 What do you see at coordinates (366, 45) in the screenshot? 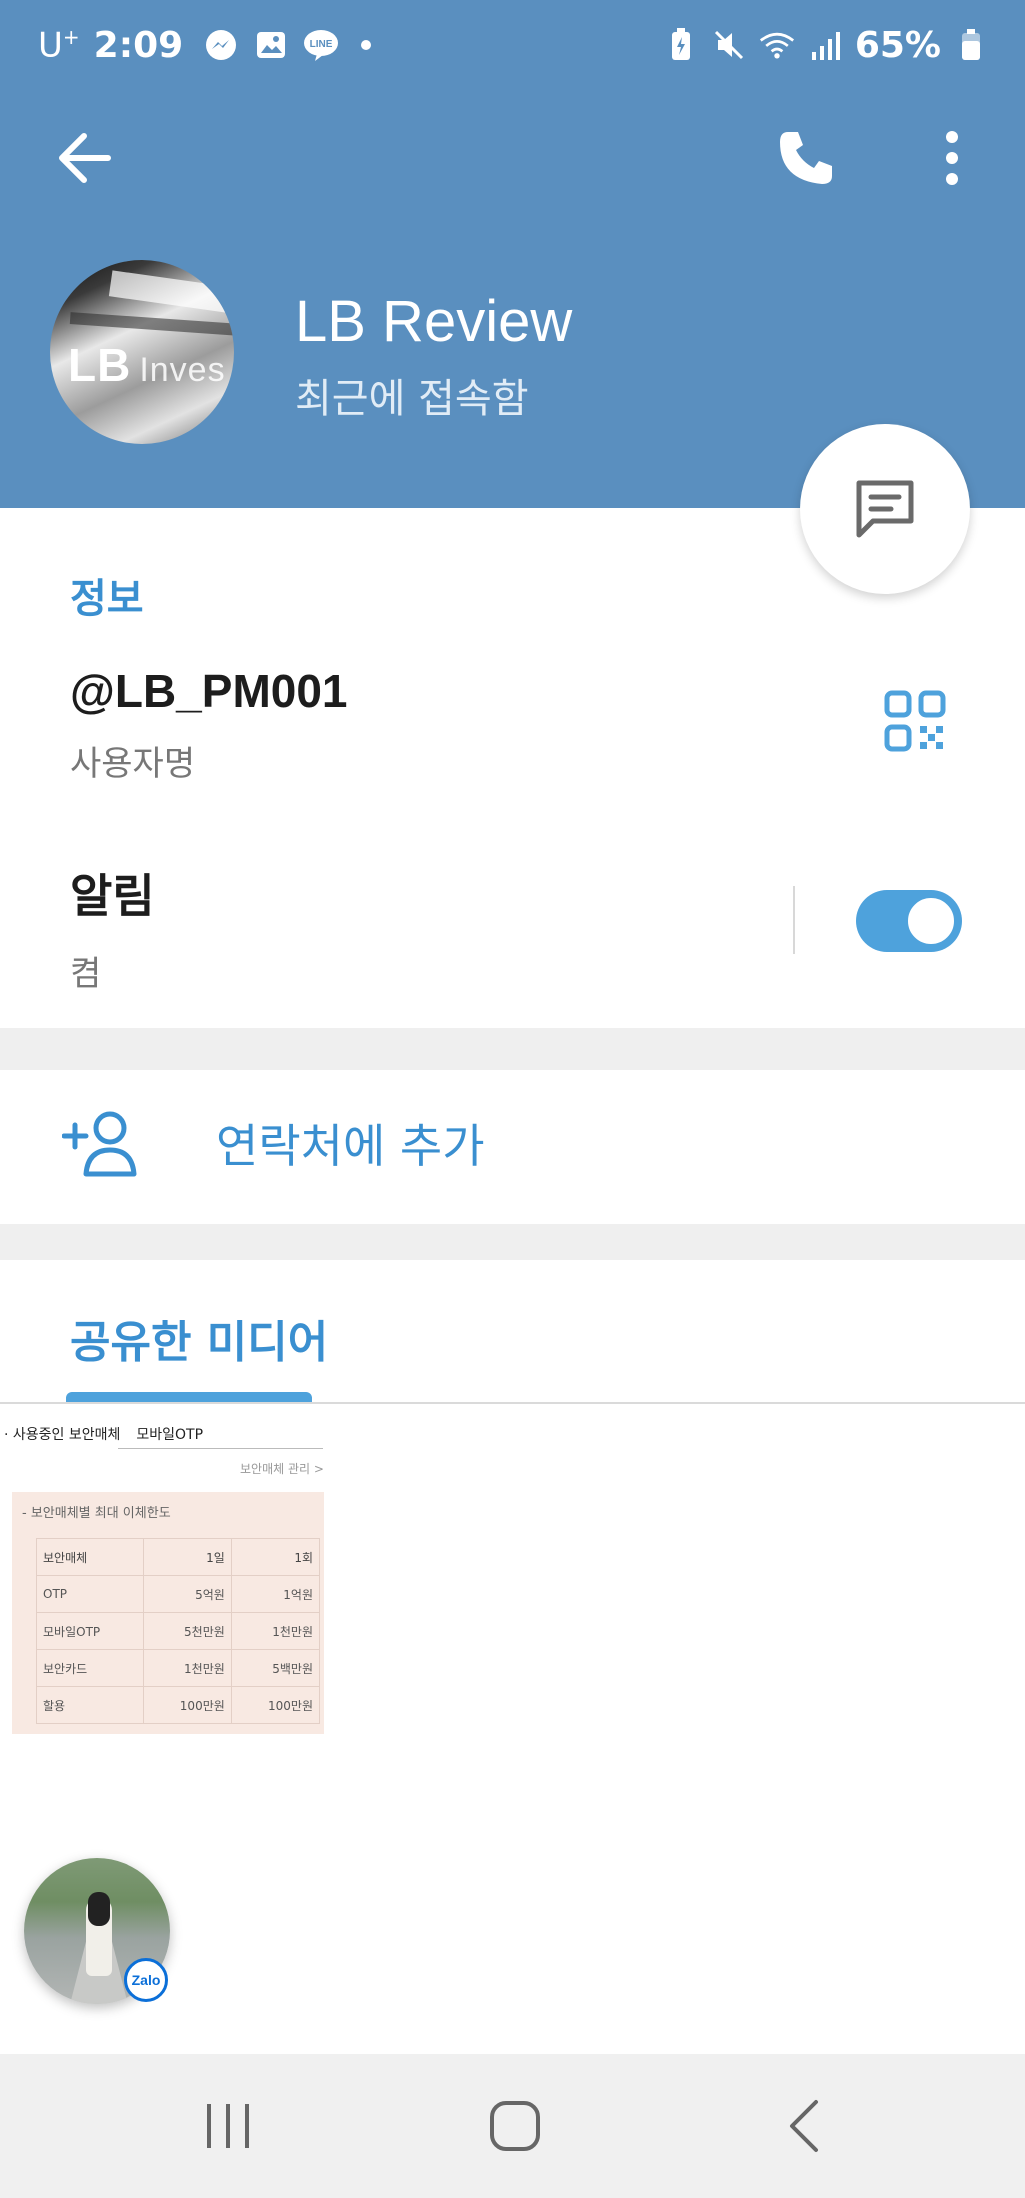
I see `notification-dot-icon` at bounding box center [366, 45].